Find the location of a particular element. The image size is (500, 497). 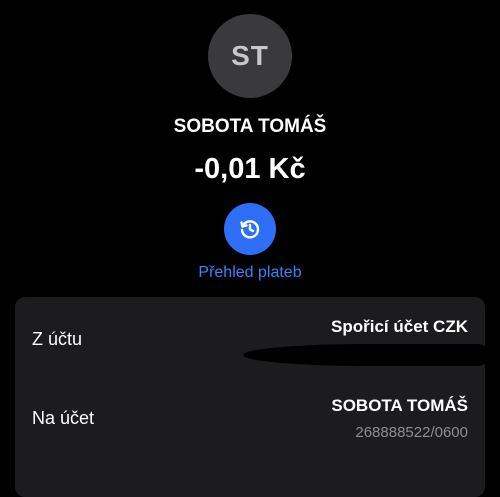

contact-name: SOBOTA TOMÁŠ is located at coordinates (250, 126).